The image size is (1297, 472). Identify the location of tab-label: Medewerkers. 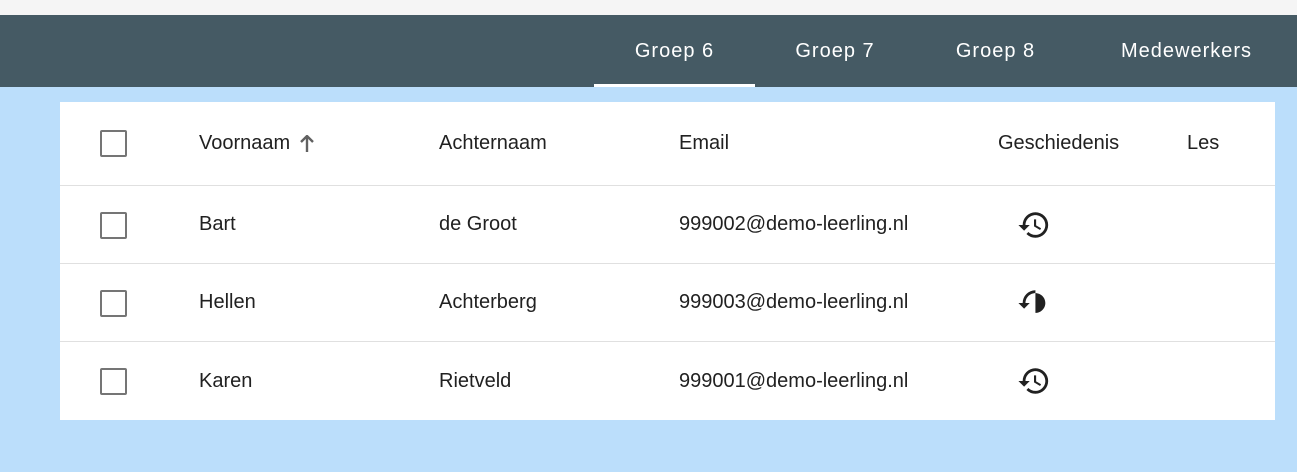
(1186, 50).